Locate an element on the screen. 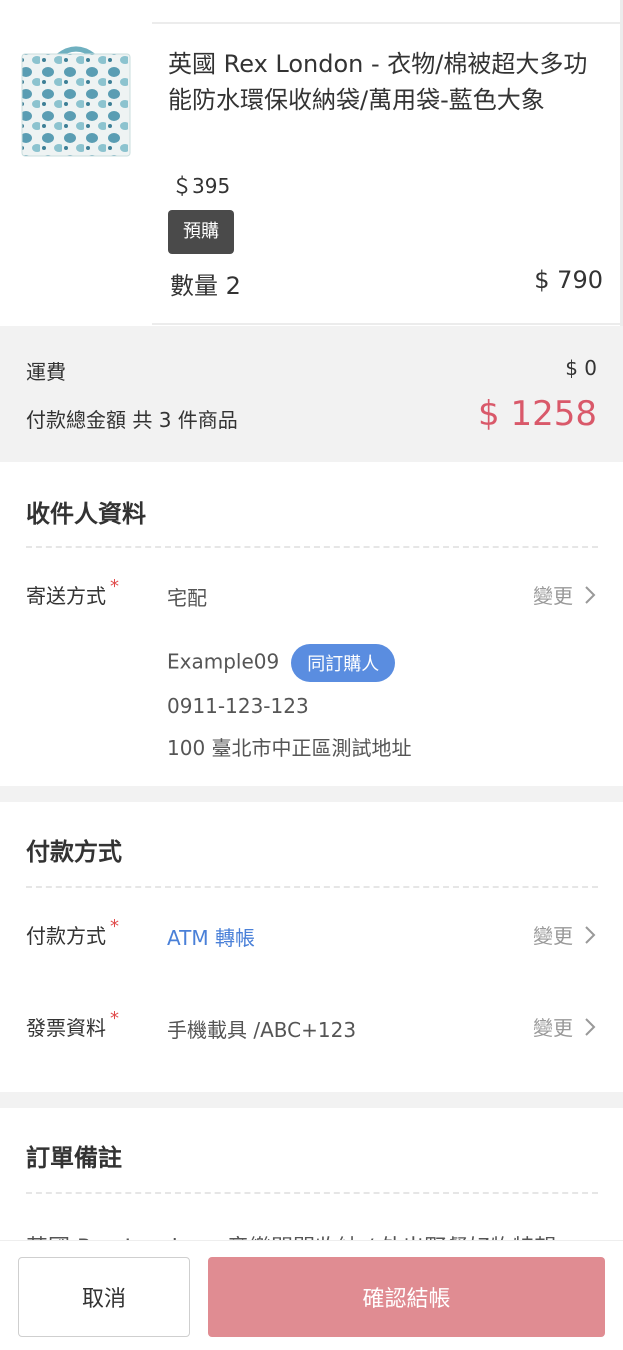 This screenshot has height=1350, width=623. item-subtotal: $ 790 is located at coordinates (568, 280).